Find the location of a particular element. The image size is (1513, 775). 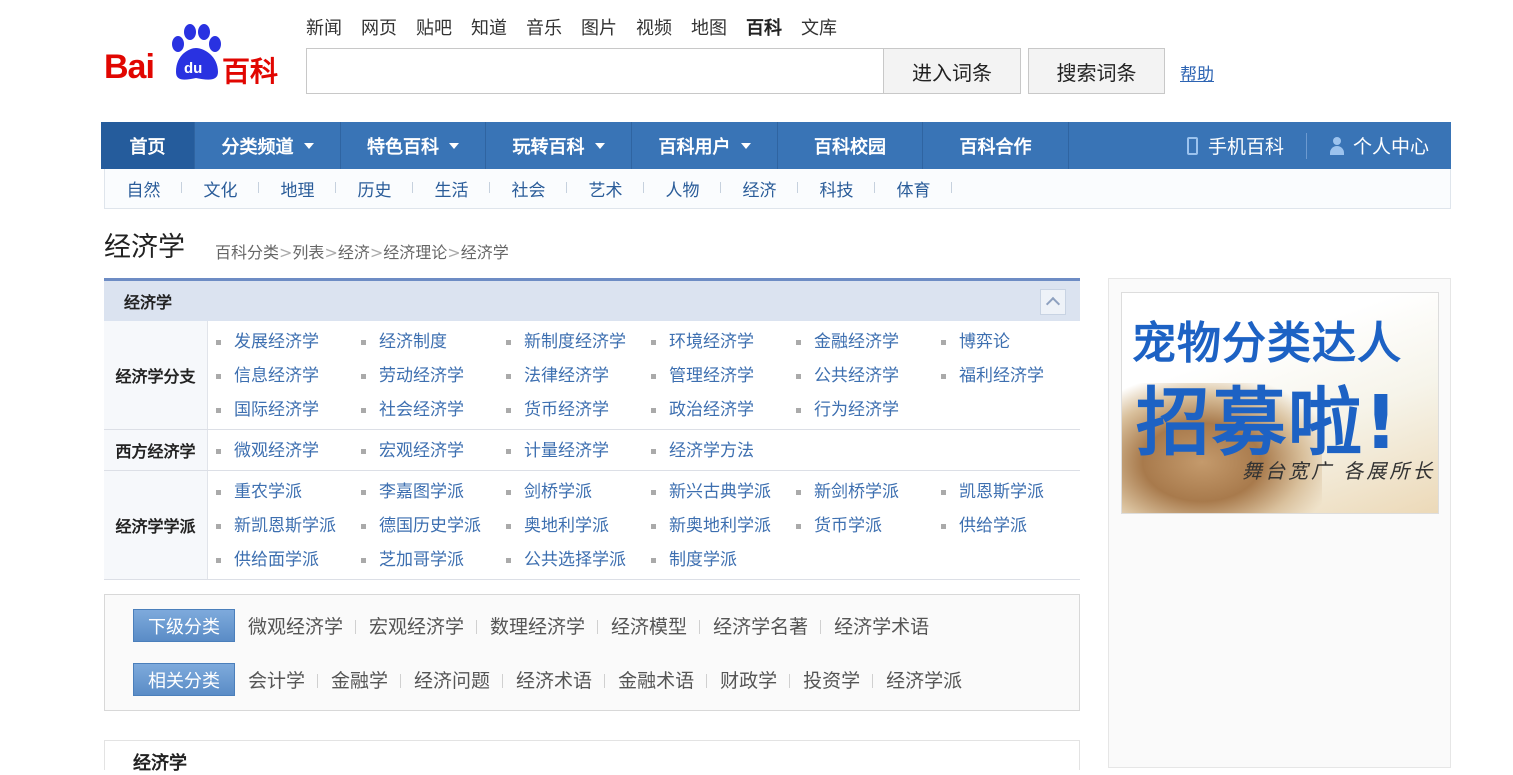

mainnav-item-3: 特色百科 is located at coordinates (413, 145).